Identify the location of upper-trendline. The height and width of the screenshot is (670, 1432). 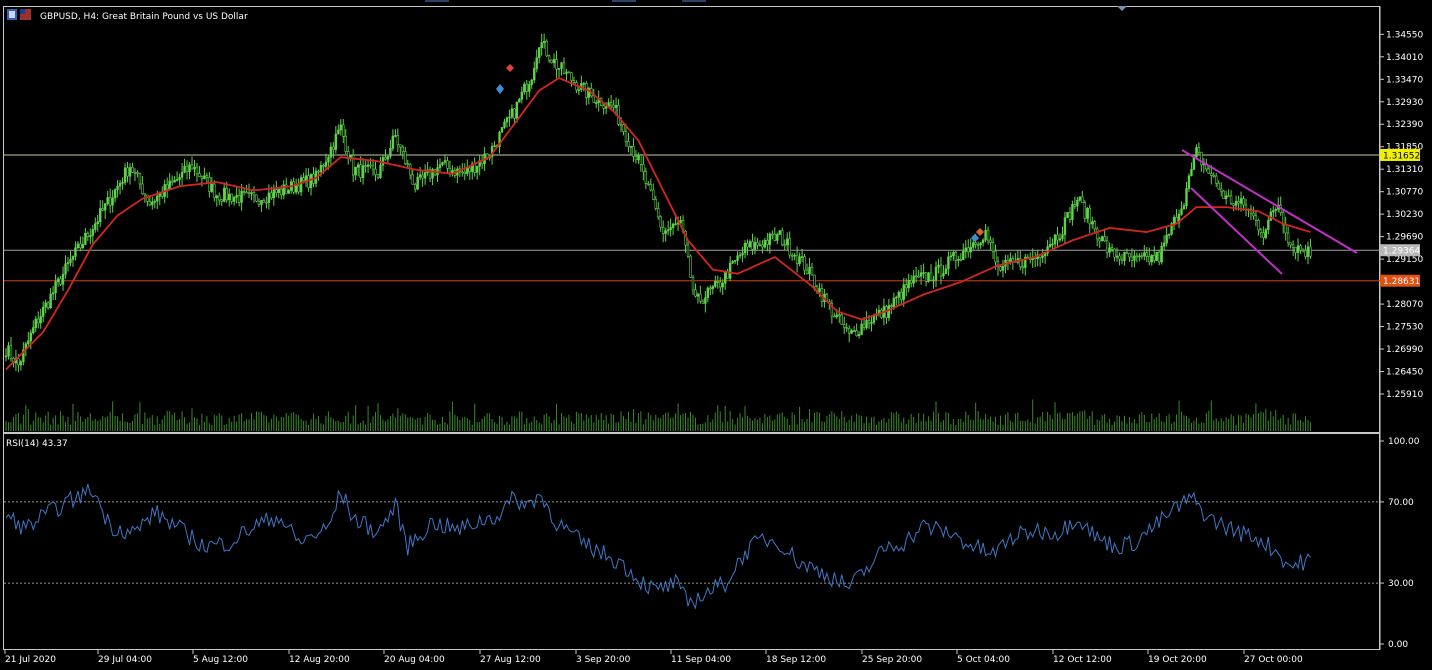
(1269, 201).